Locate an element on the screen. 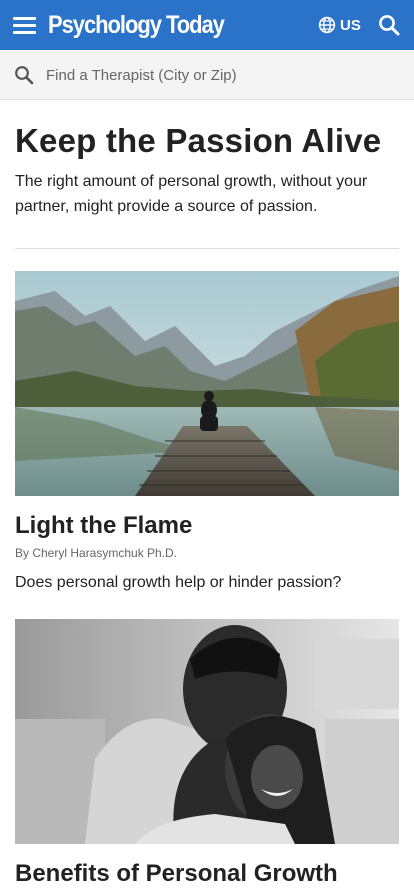 The width and height of the screenshot is (414, 896). menu-icon is located at coordinates (24, 25).